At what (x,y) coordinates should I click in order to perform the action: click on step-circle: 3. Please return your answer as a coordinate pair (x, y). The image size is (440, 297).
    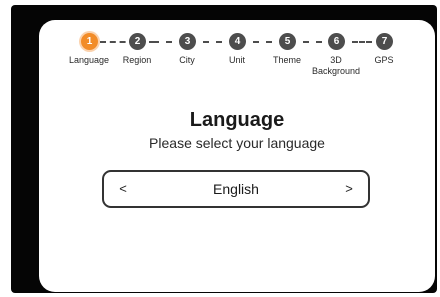
    Looking at the image, I should click on (187, 41).